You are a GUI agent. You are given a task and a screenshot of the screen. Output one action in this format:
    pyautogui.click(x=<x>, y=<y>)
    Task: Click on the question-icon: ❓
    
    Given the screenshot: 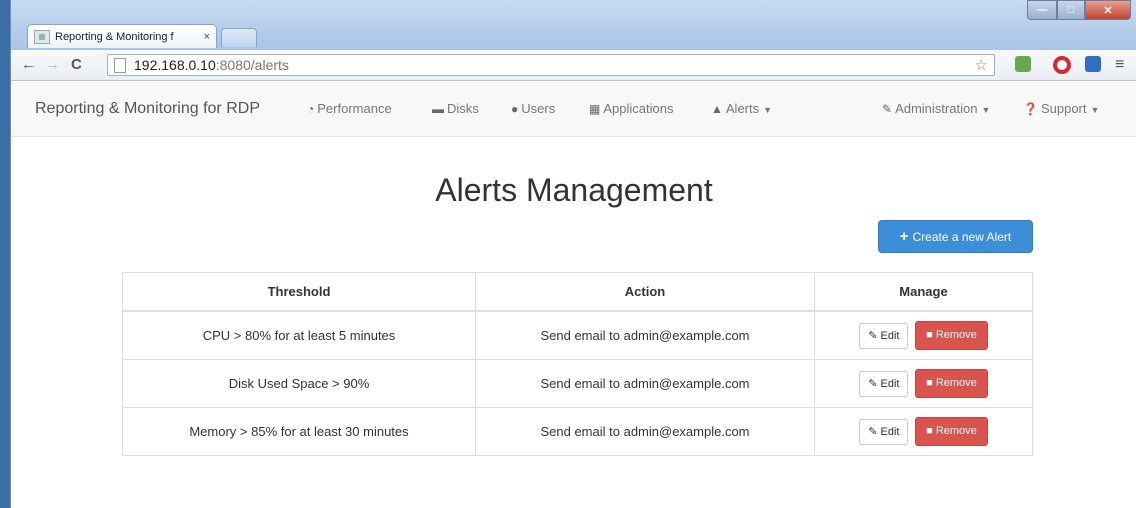 What is the action you would take?
    pyautogui.click(x=1030, y=109)
    